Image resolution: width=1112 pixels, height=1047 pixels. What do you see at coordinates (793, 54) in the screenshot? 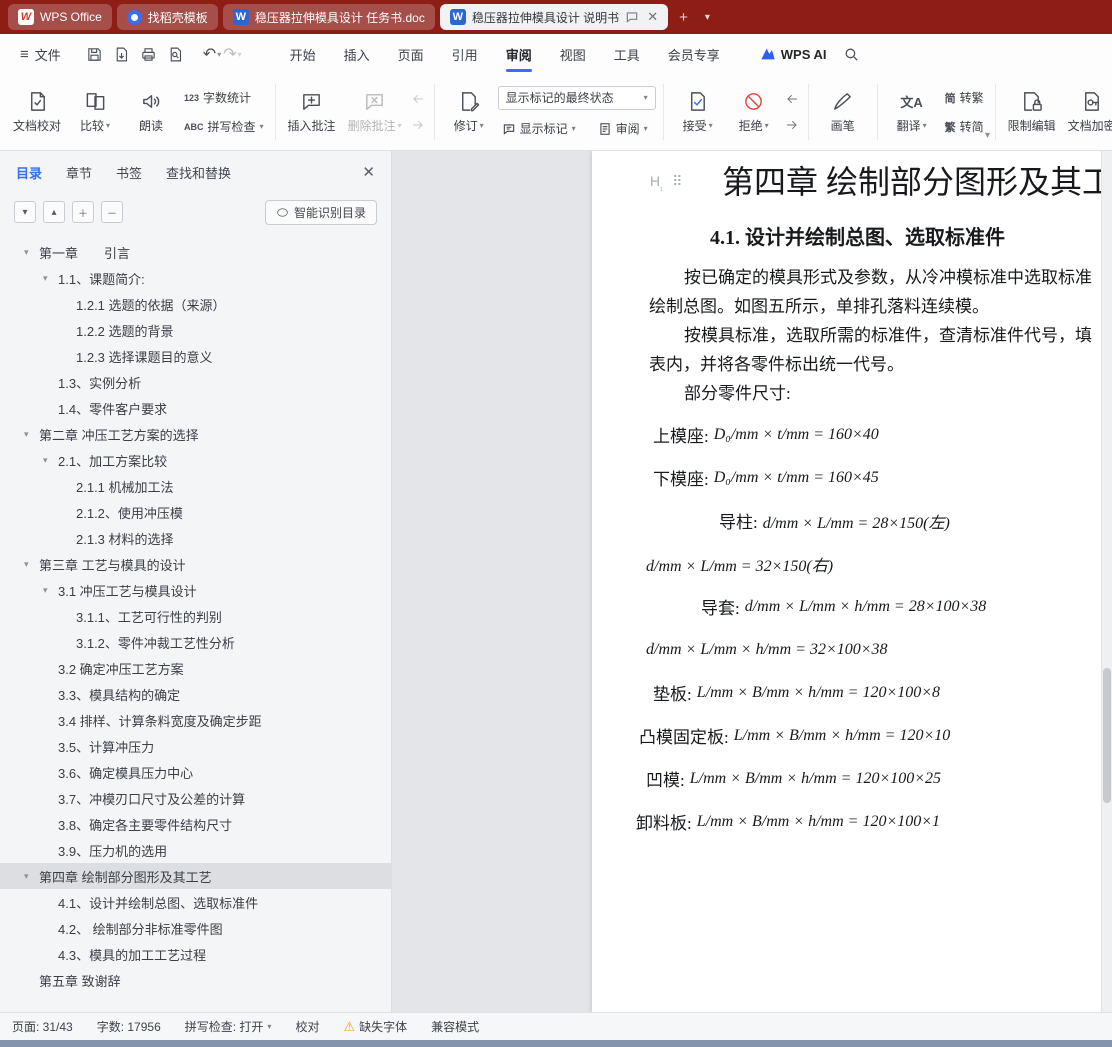
I see `wps-ai-button: WPS AI` at bounding box center [793, 54].